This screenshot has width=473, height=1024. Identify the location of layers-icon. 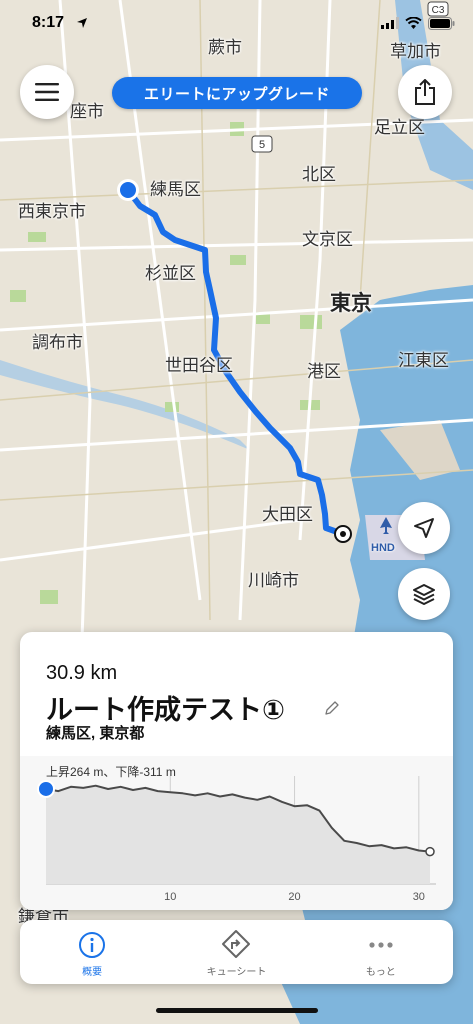
(424, 594).